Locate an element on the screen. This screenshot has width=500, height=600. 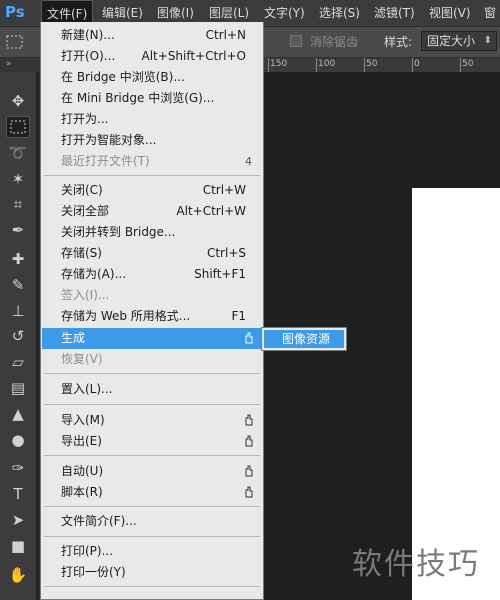
menu-type: 文字(Y) is located at coordinates (284, 13).